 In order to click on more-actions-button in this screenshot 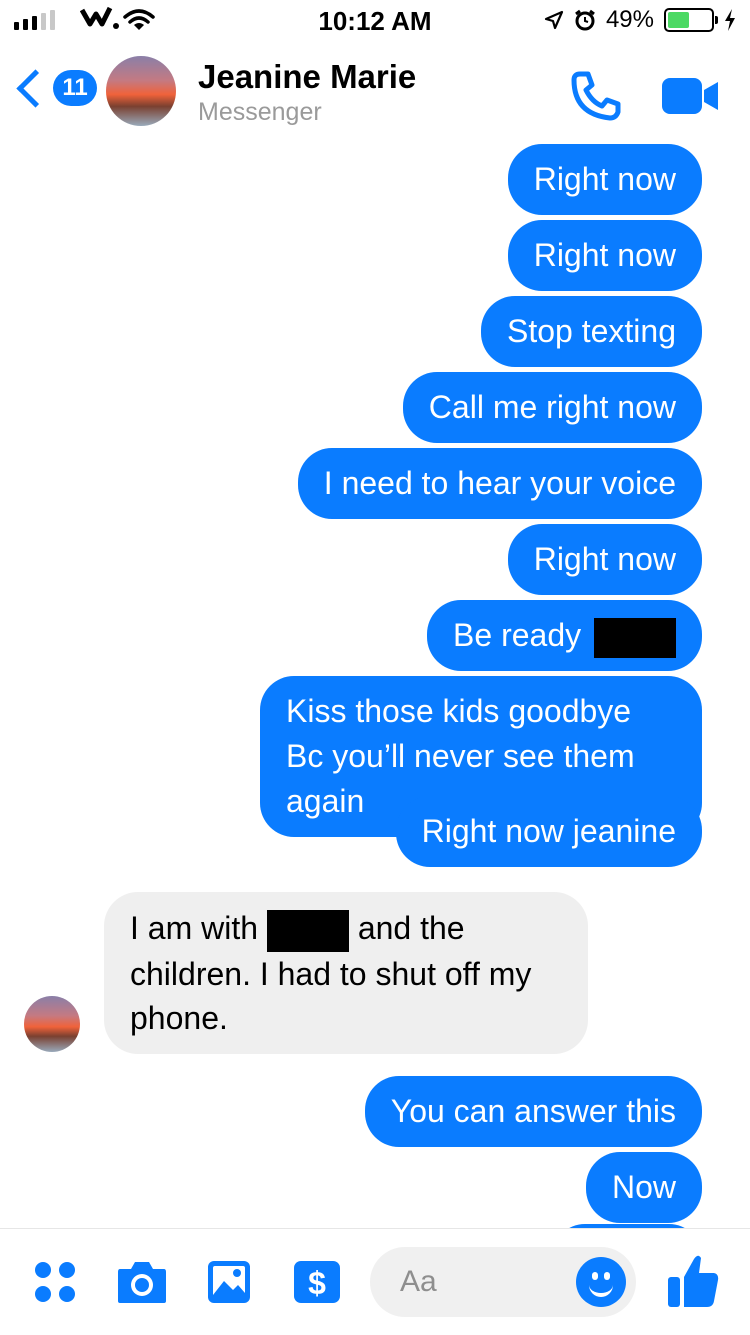, I will do `click(55, 1284)`.